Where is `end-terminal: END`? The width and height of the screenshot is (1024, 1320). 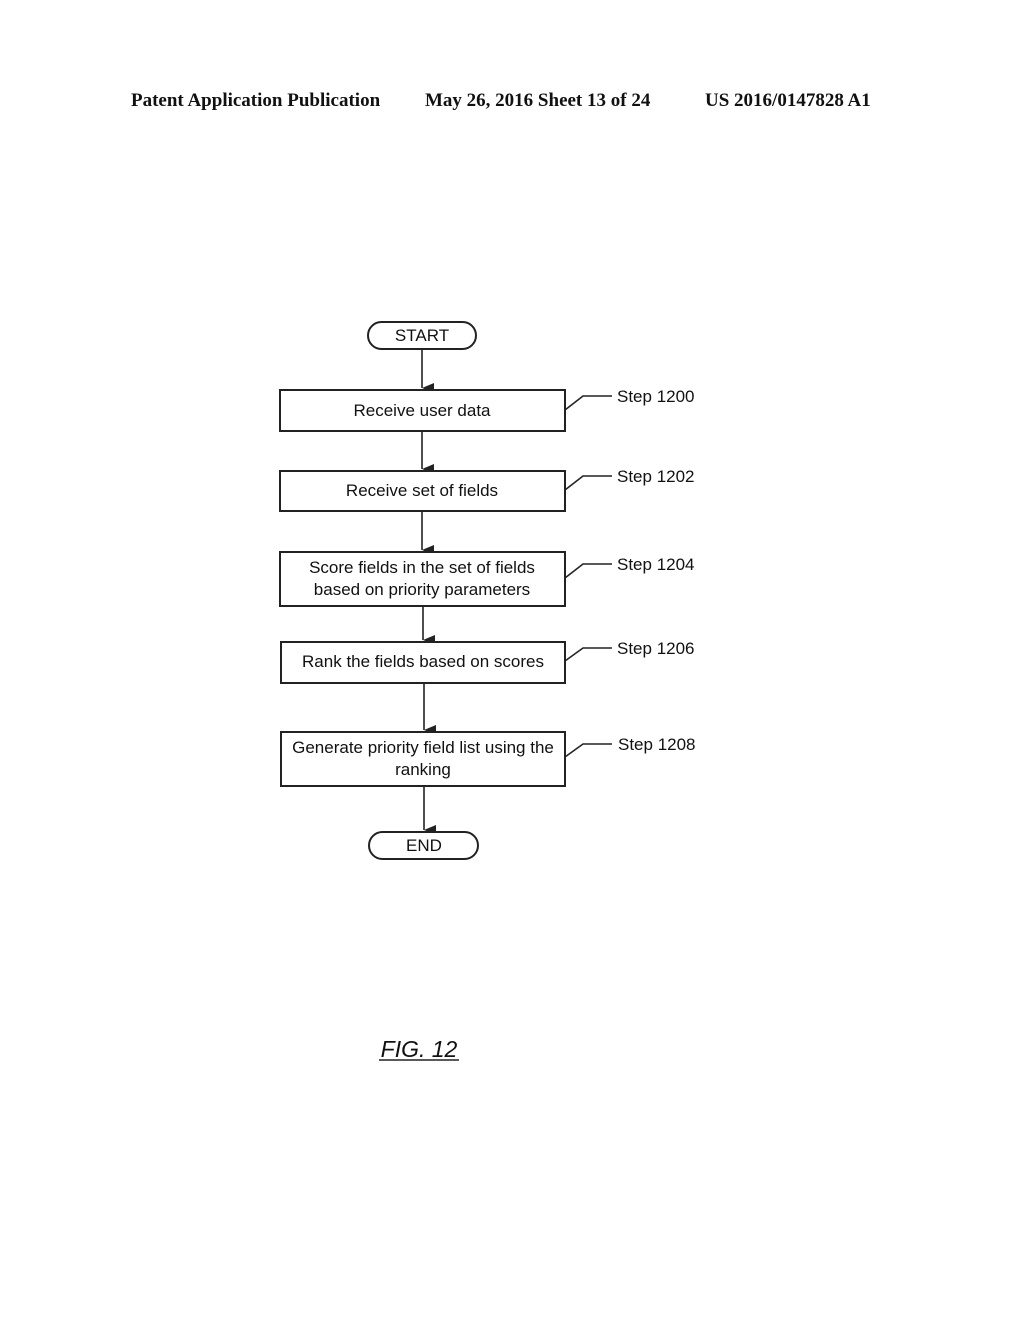
end-terminal: END is located at coordinates (423, 845).